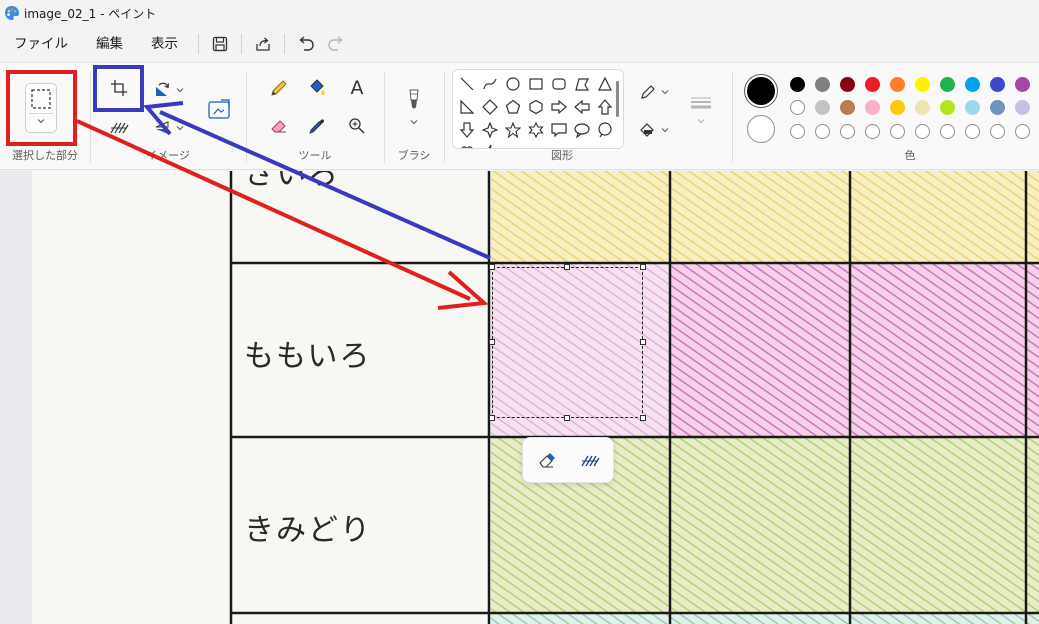  What do you see at coordinates (490, 130) in the screenshot?
I see `four-point-star-shape-icon` at bounding box center [490, 130].